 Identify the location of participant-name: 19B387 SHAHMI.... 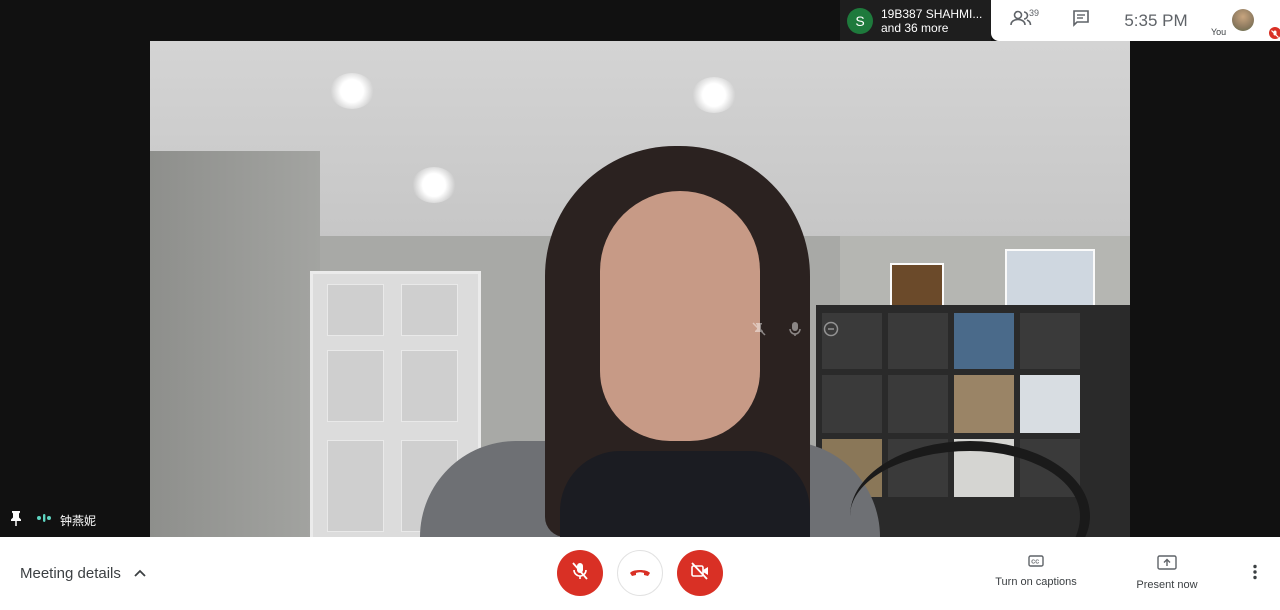
(932, 13).